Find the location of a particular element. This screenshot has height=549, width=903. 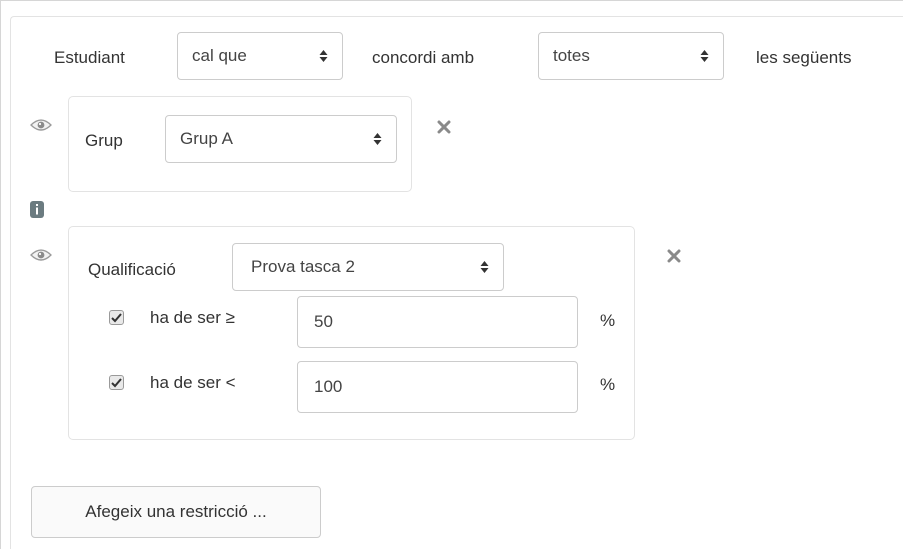

min-grade-label: ha de ser ≥ is located at coordinates (192, 317).